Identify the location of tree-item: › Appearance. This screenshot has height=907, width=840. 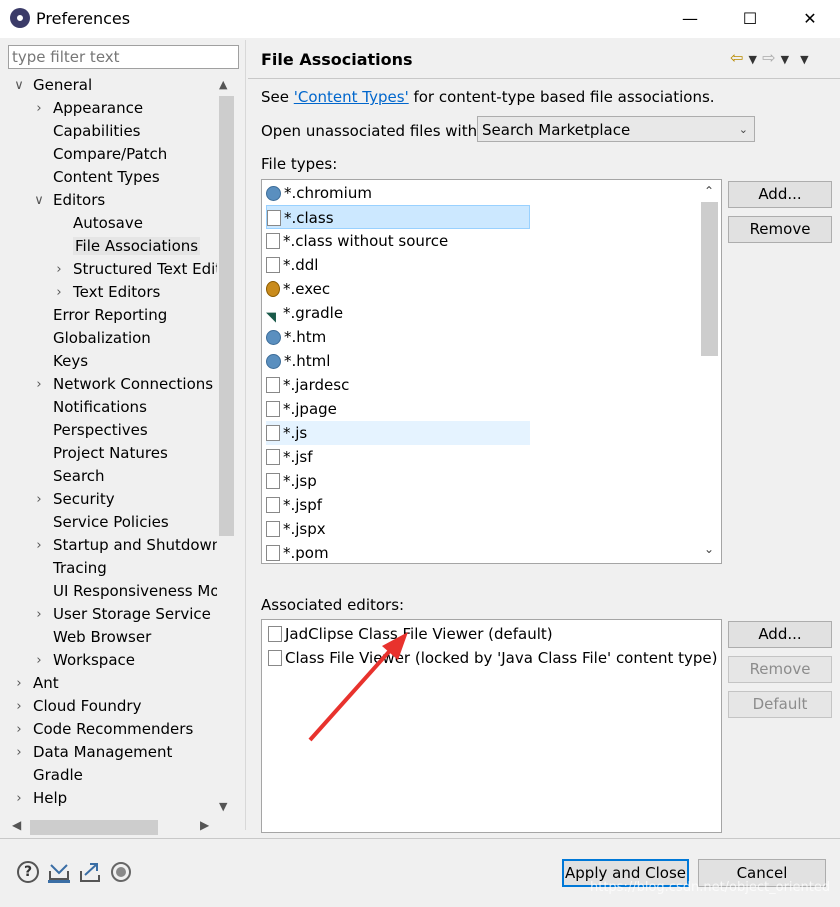
(85, 108).